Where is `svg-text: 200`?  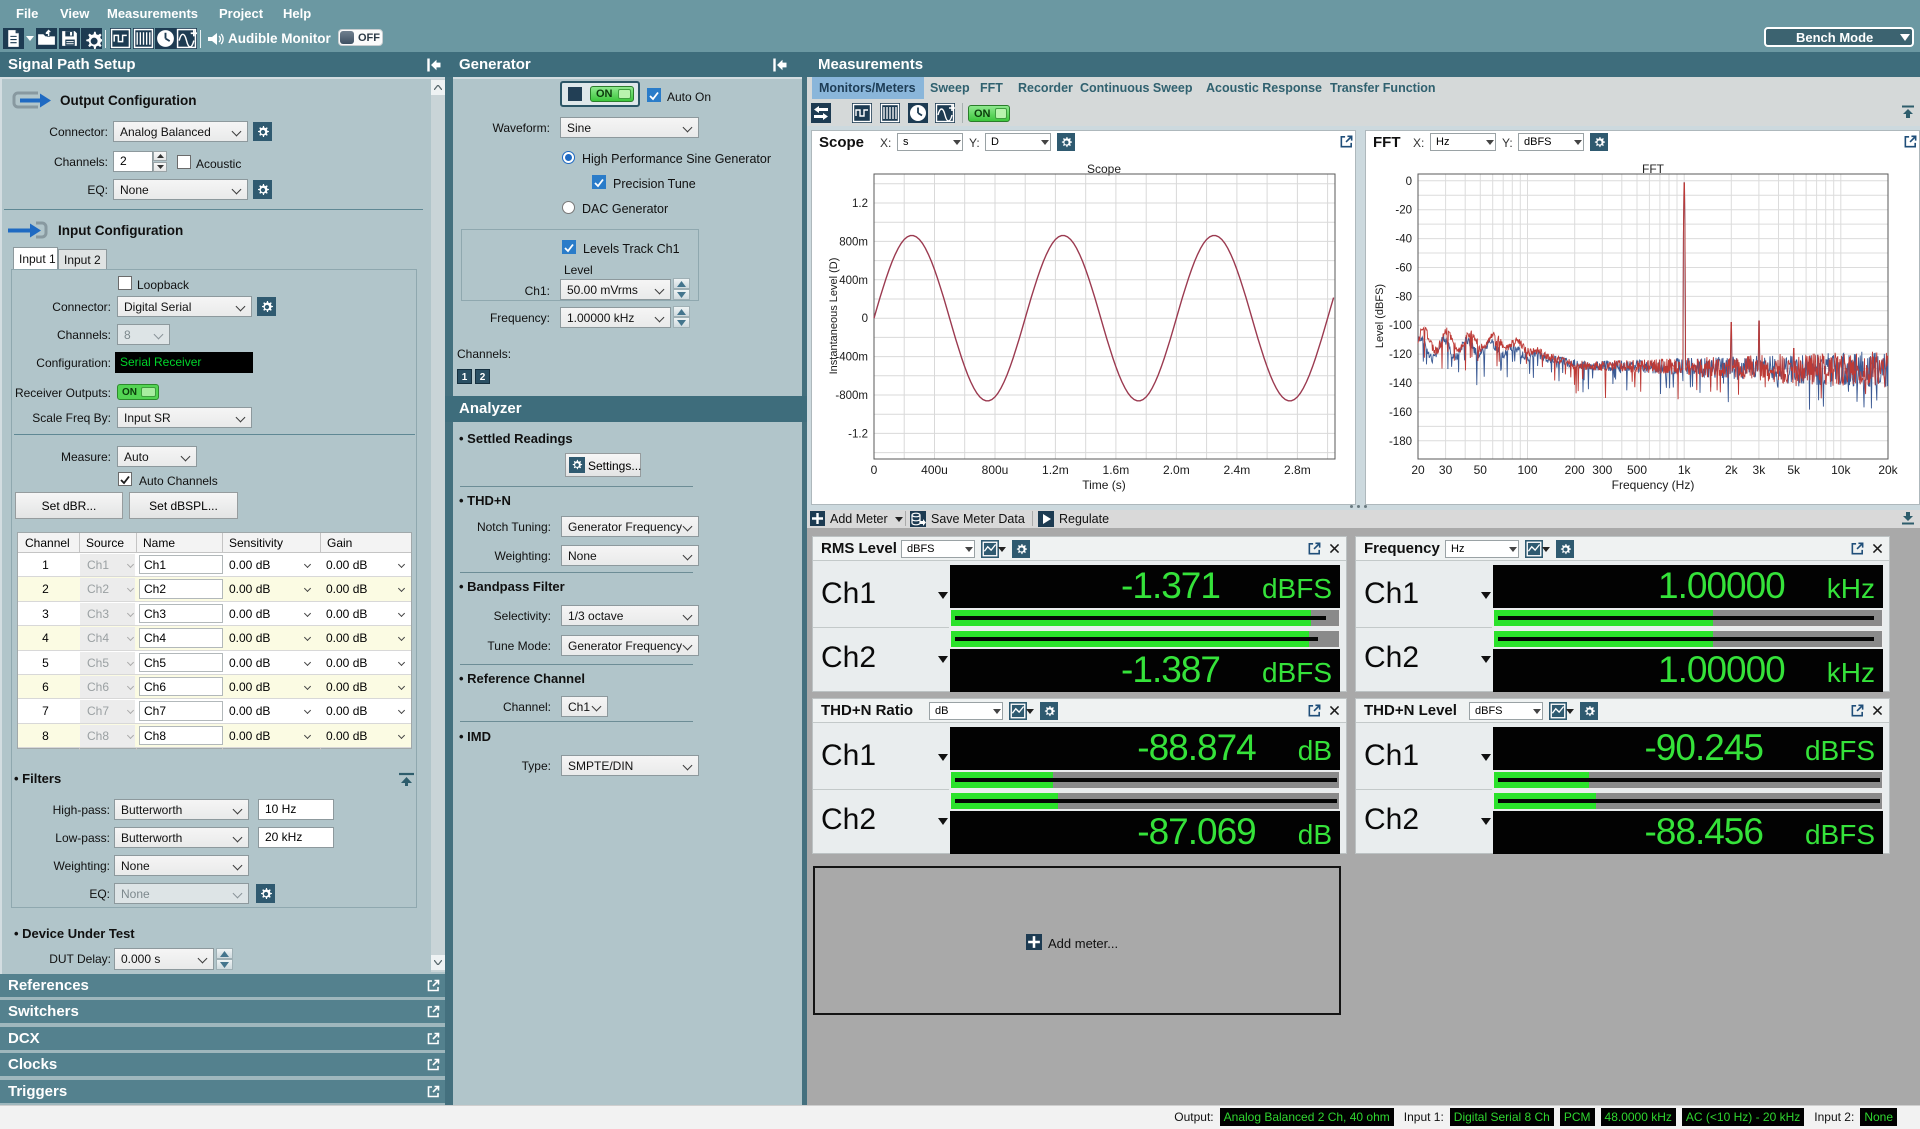 svg-text: 200 is located at coordinates (1575, 470).